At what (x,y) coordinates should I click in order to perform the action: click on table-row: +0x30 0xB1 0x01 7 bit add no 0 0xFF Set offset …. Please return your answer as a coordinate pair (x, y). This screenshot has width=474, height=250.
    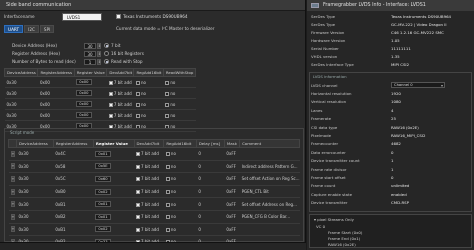
    Looking at the image, I should click on (154, 204).